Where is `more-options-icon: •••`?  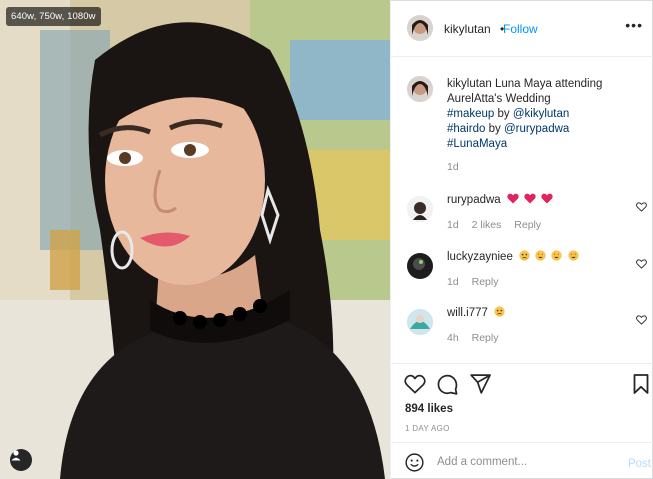
more-options-icon: ••• is located at coordinates (634, 25).